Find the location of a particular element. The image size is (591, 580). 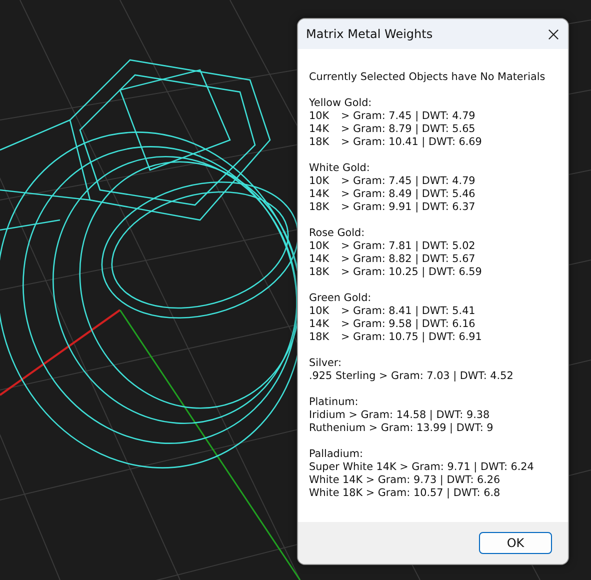

weight-line: 18K > Gram: 9.91 | DWT: 6.37 is located at coordinates (392, 207).